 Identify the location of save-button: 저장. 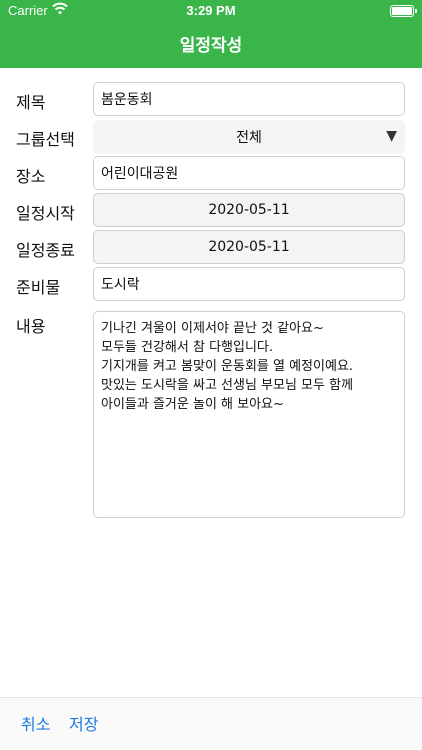
(83, 723).